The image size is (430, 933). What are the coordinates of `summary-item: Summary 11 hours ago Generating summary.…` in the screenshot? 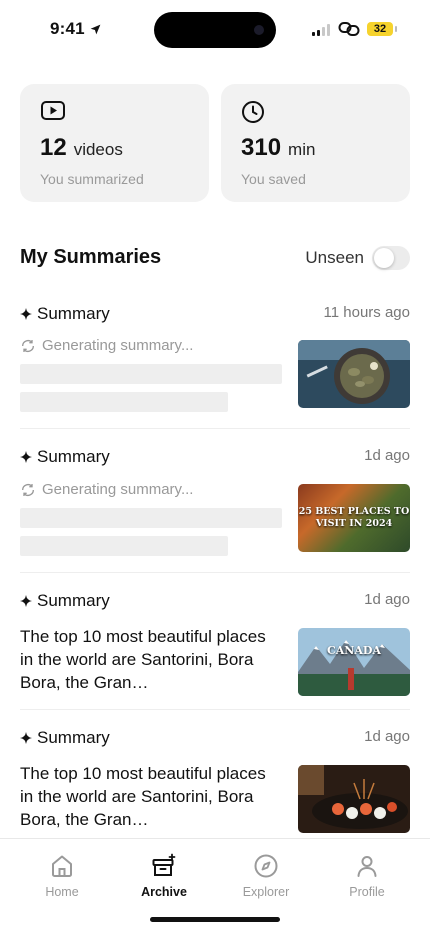 It's located at (215, 362).